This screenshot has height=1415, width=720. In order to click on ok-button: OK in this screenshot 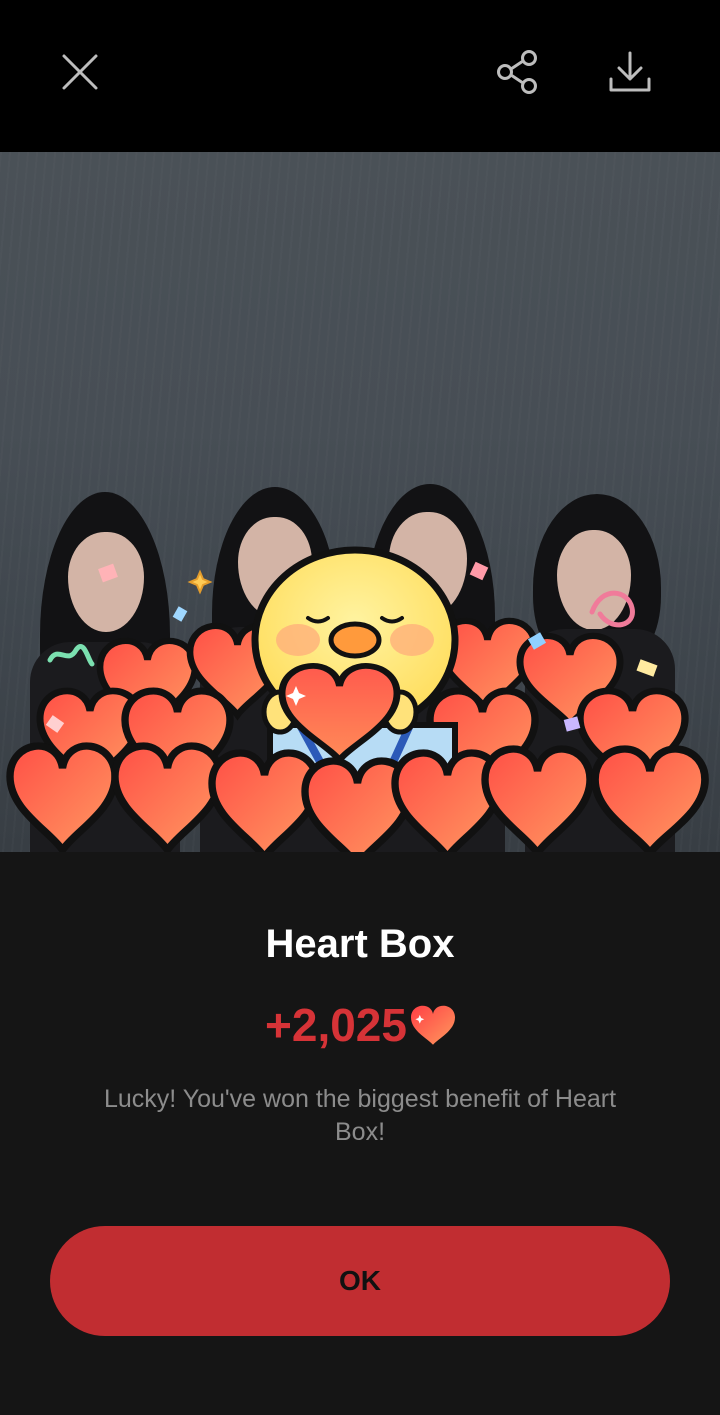, I will do `click(360, 1281)`.